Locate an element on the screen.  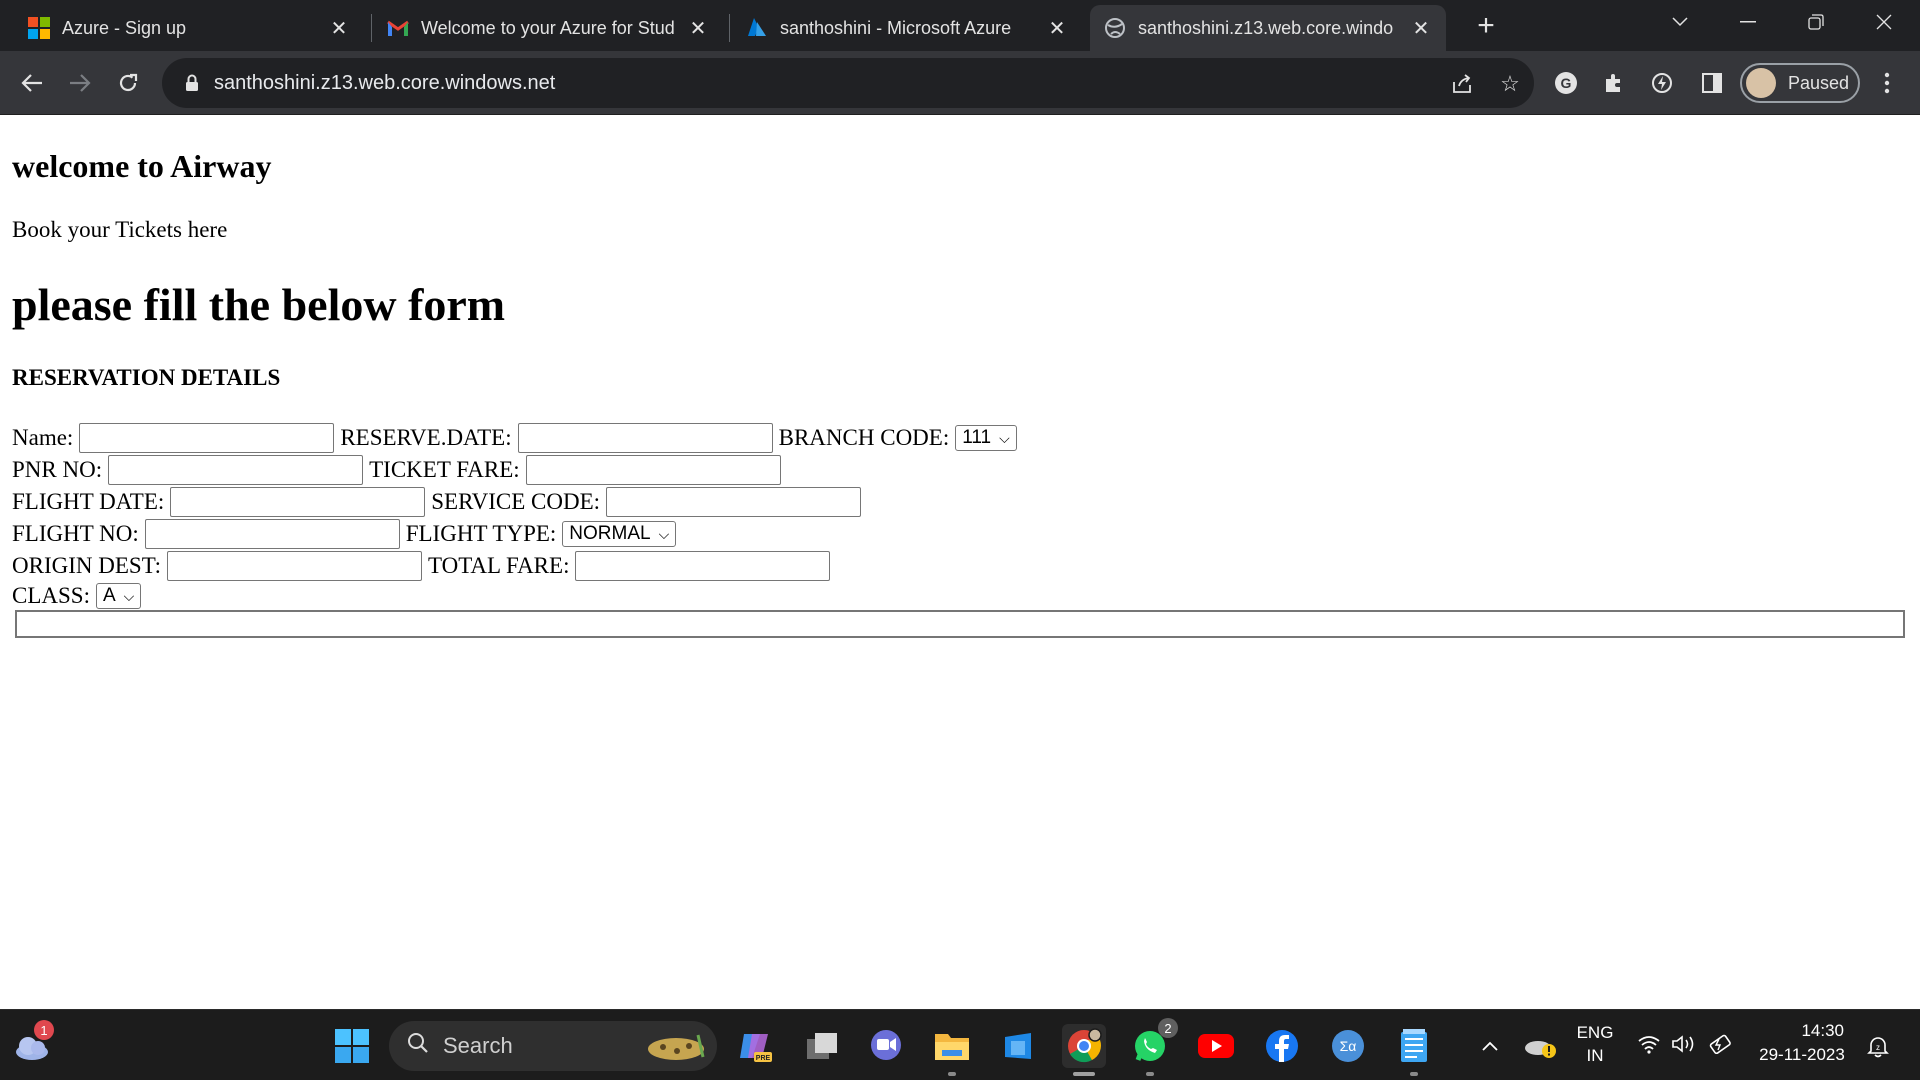
total-fare-label: TOTAL FARE: is located at coordinates (498, 565).